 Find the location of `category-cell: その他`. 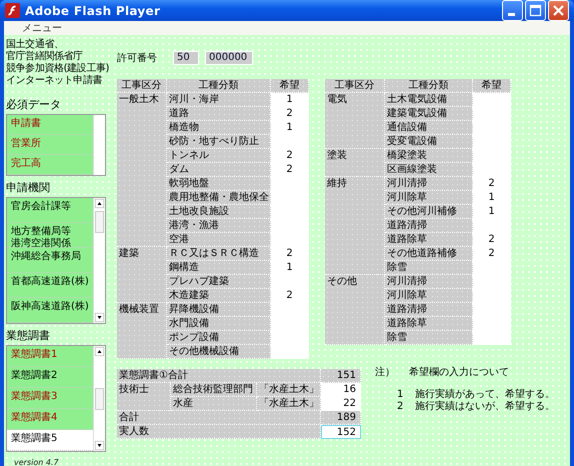

category-cell: その他 is located at coordinates (355, 310).